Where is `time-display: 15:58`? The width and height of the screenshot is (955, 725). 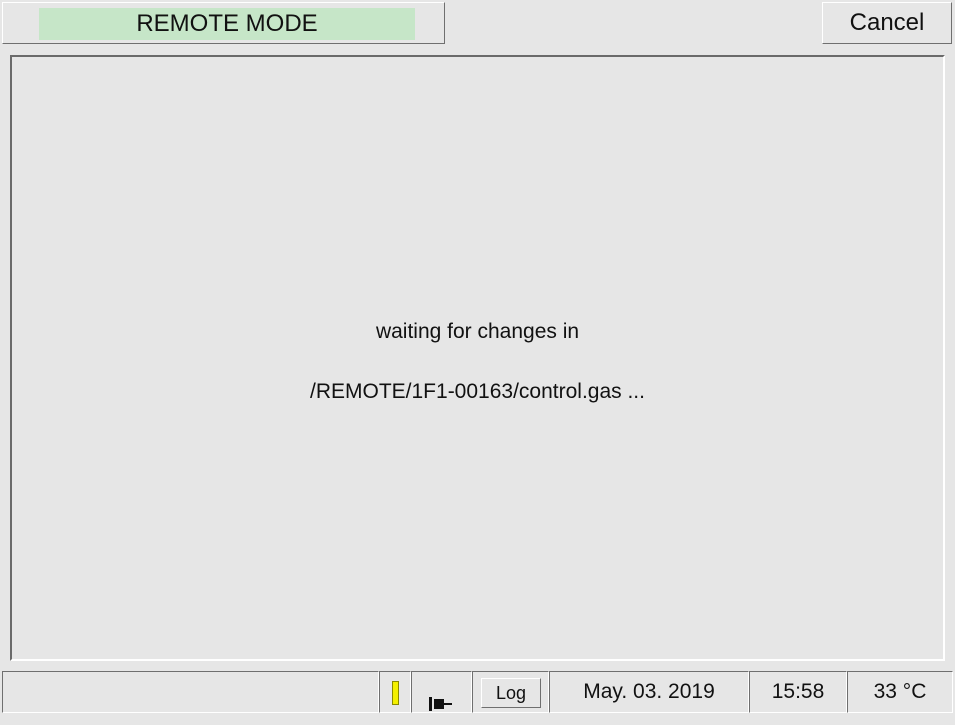 time-display: 15:58 is located at coordinates (798, 692).